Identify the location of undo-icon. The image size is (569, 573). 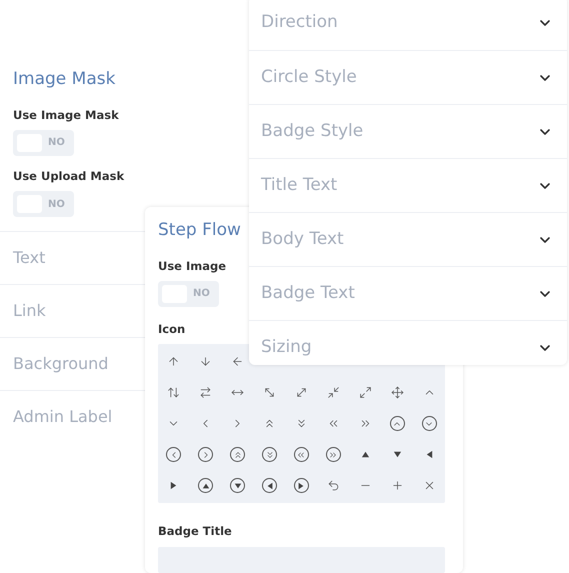
(333, 485).